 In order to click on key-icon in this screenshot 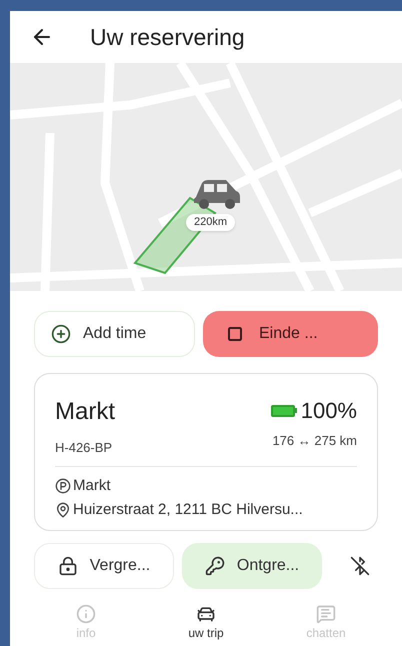, I will do `click(214, 566)`.